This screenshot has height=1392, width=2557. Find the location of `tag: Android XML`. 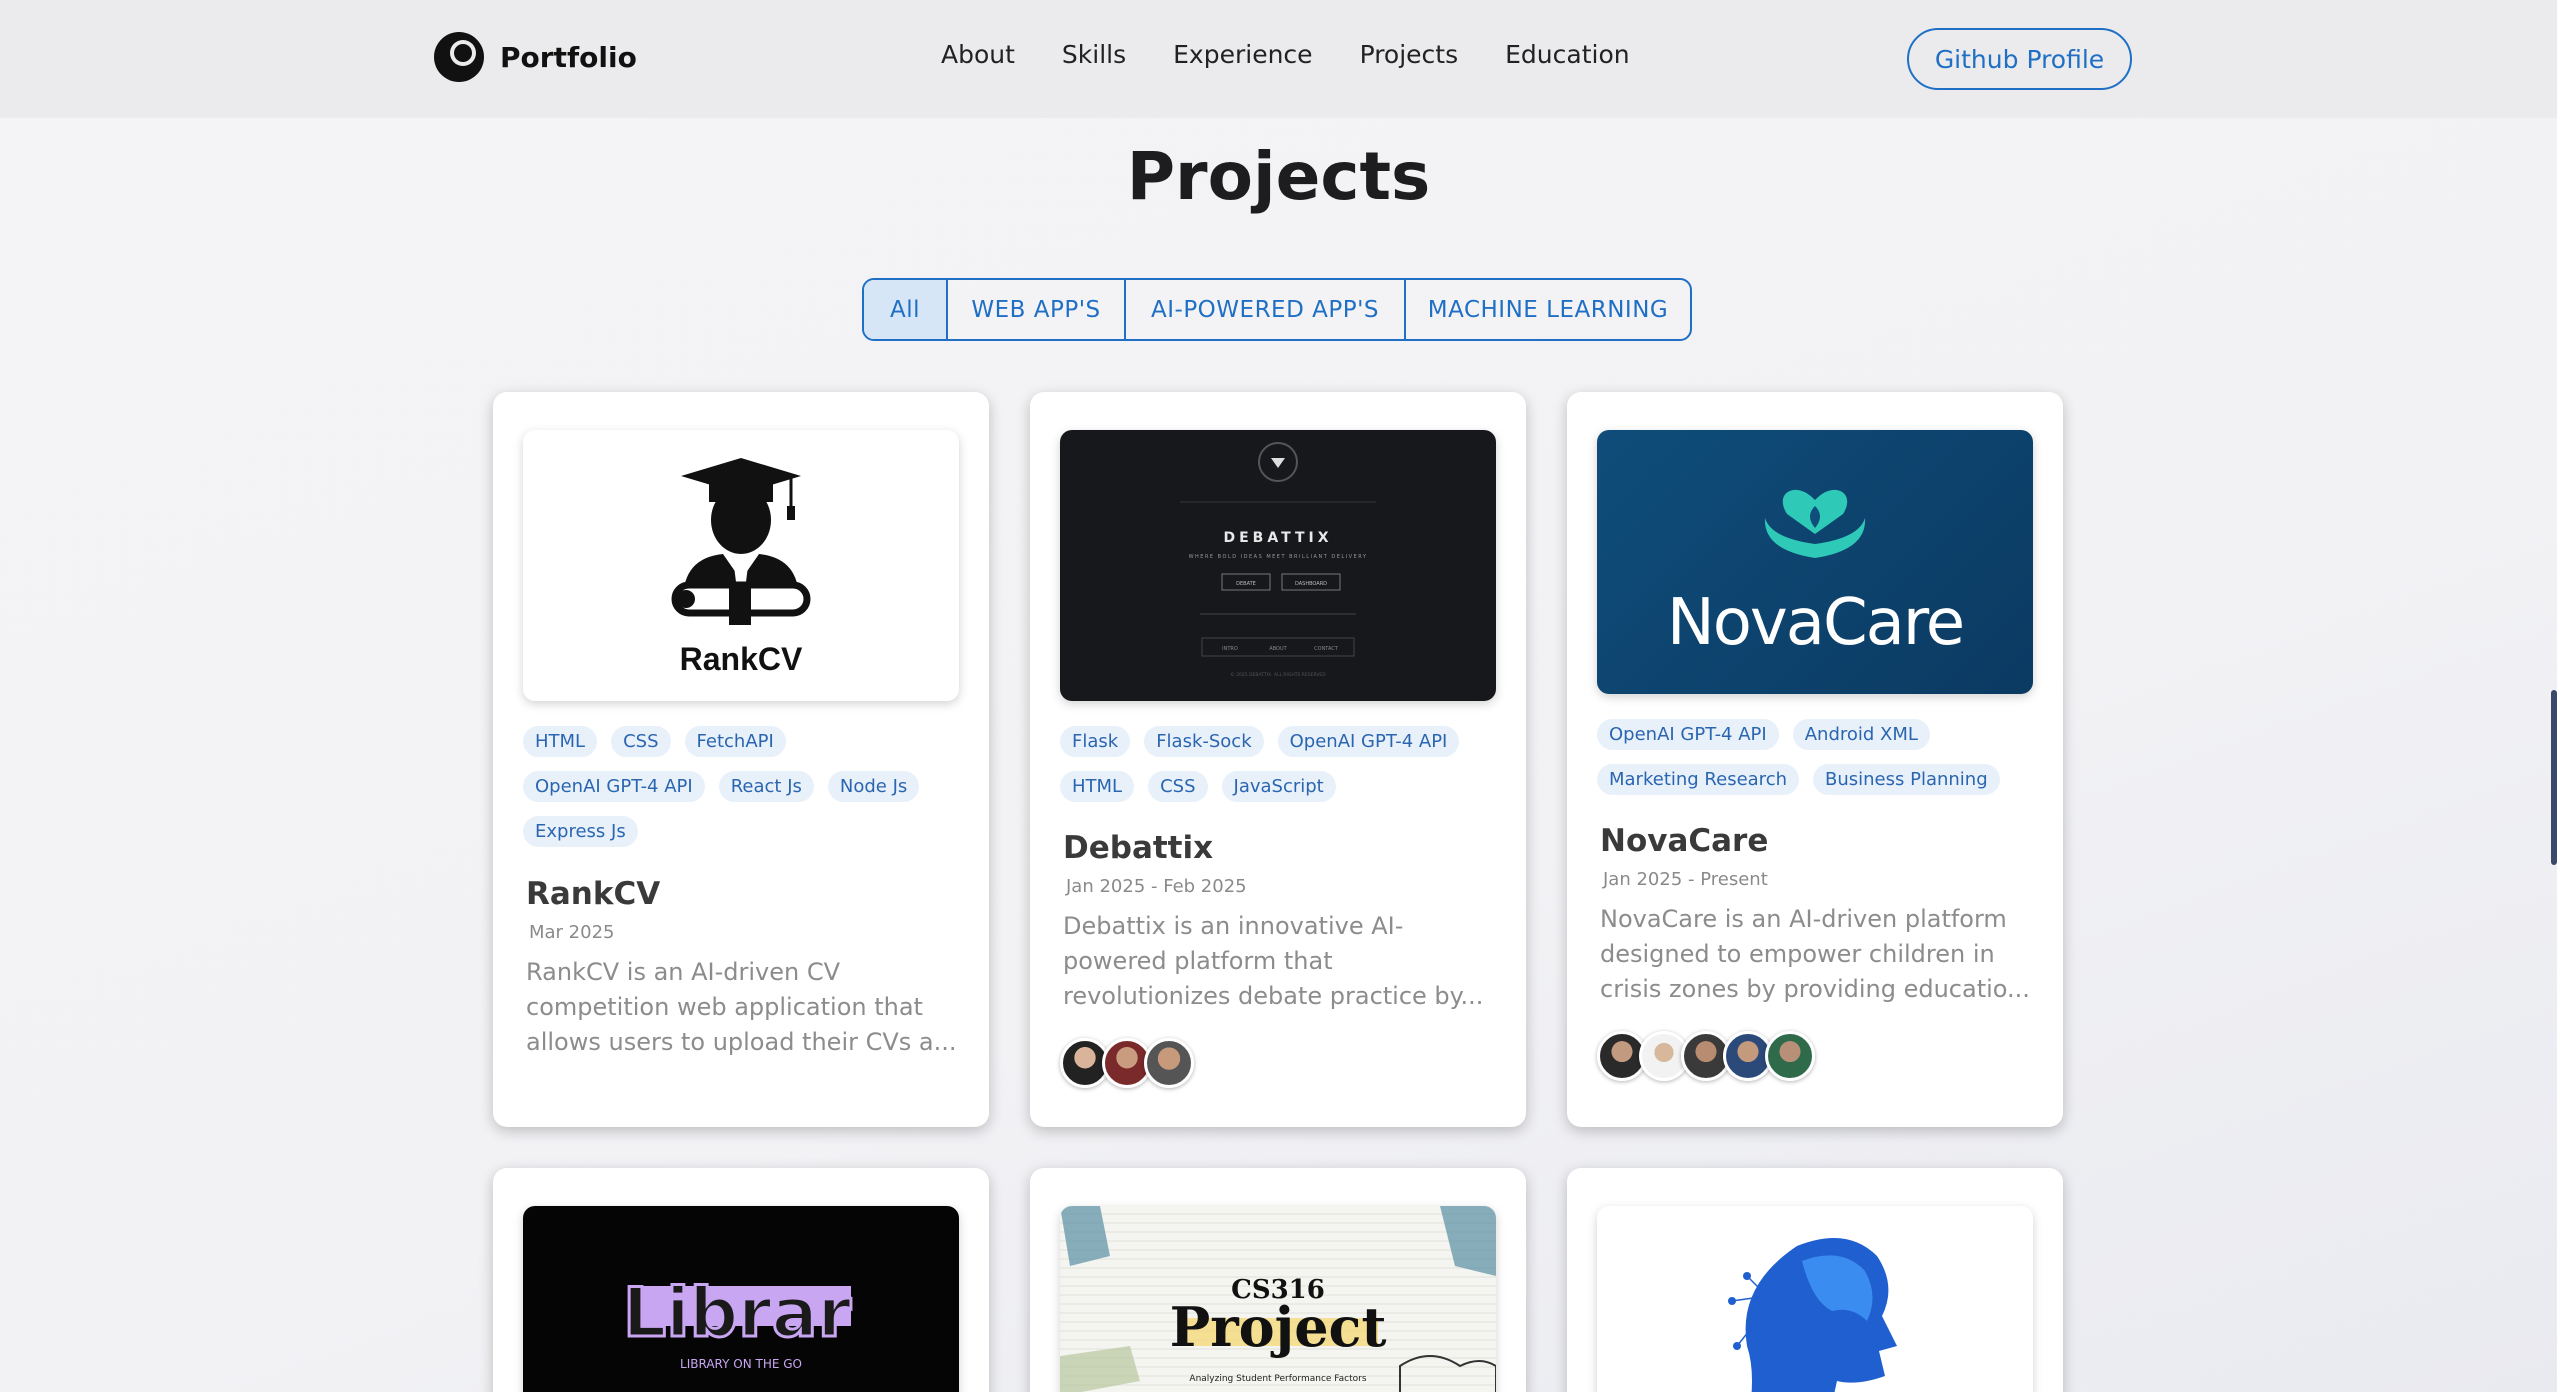

tag: Android XML is located at coordinates (1861, 734).